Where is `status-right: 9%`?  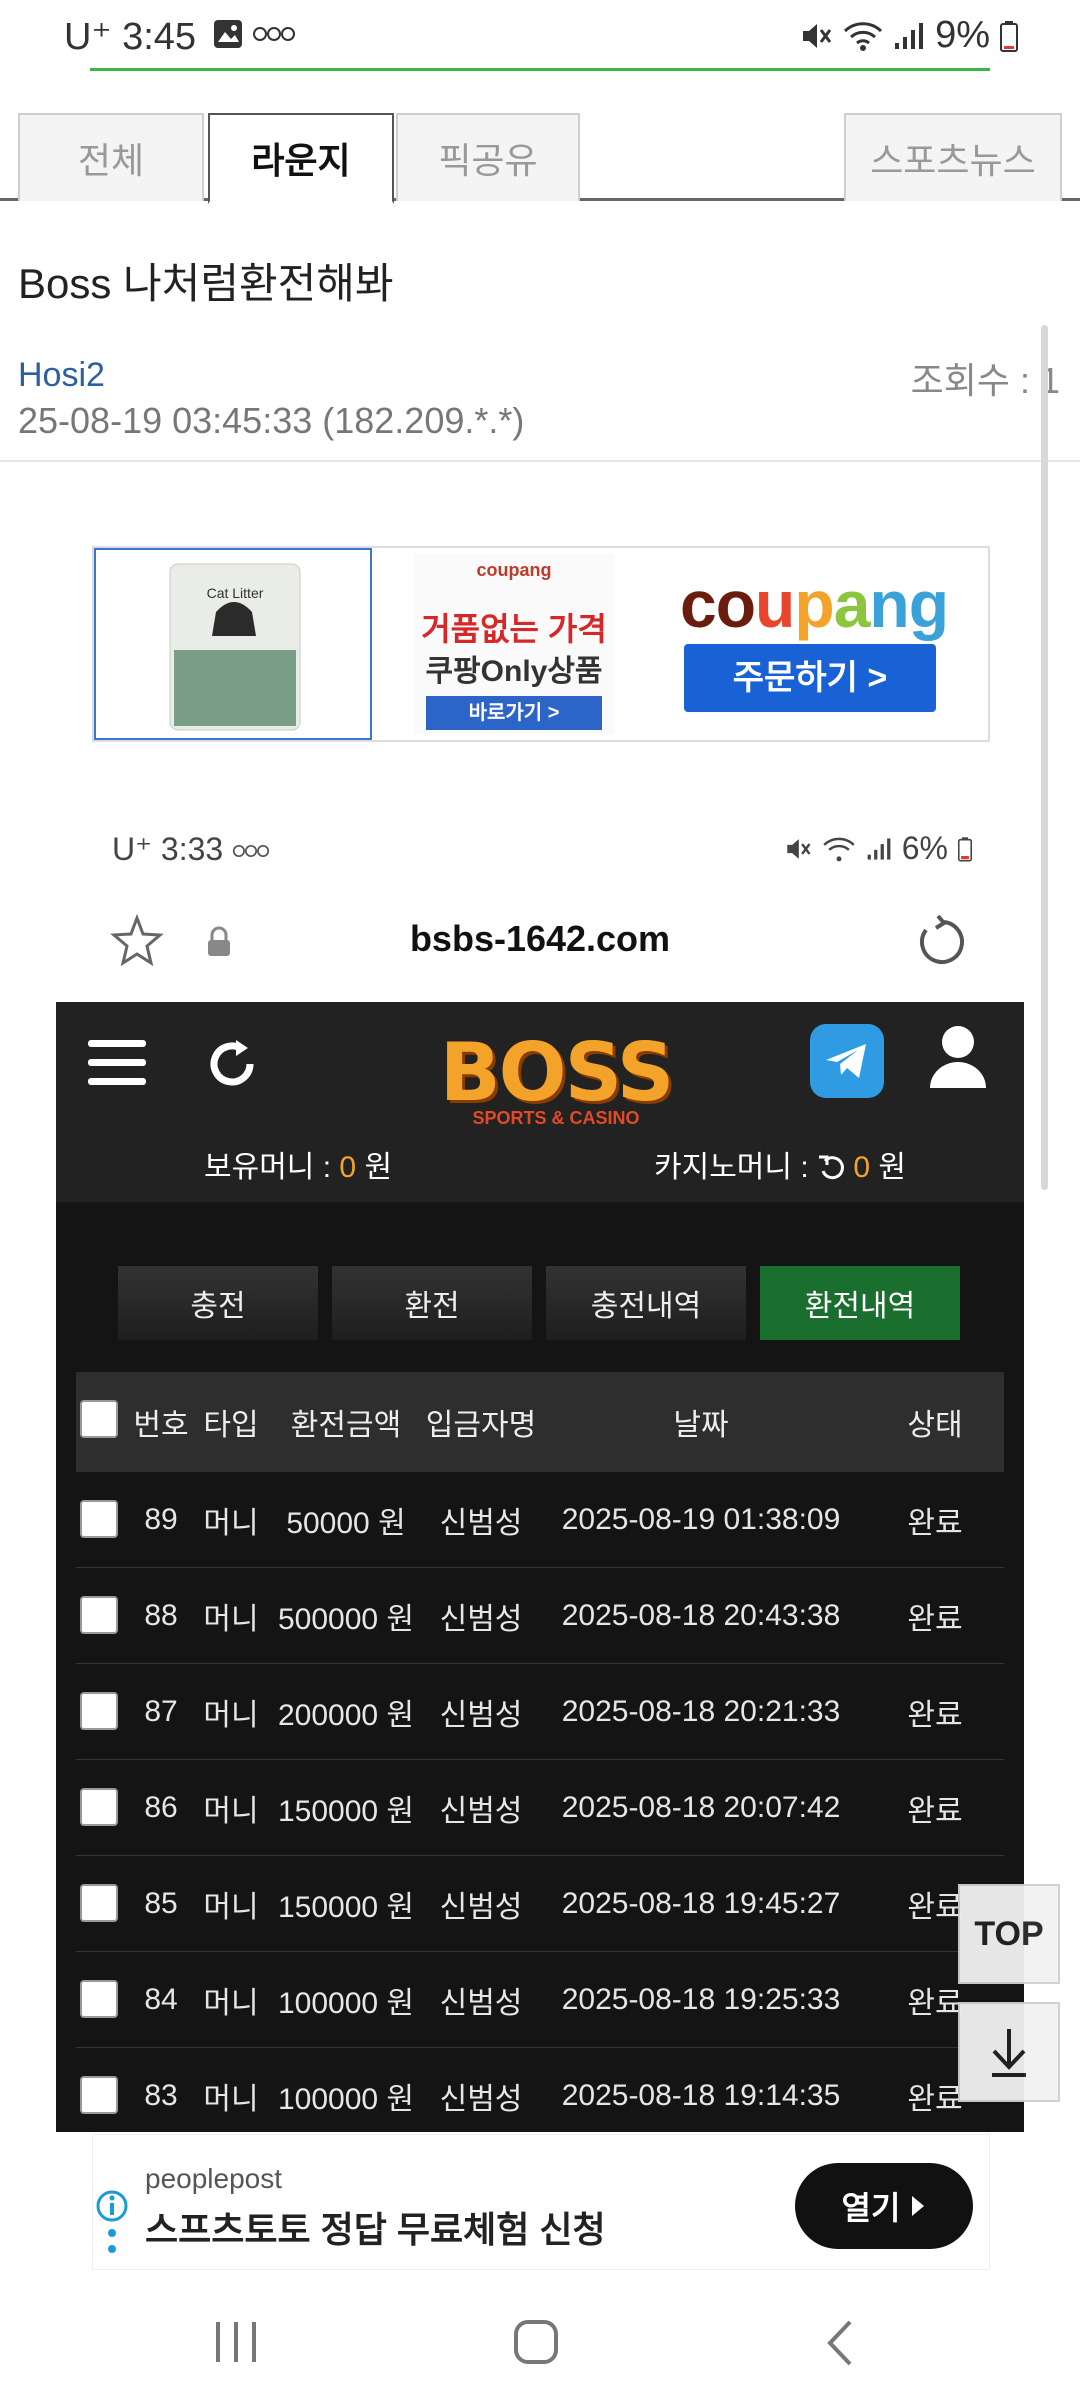 status-right: 9% is located at coordinates (908, 35).